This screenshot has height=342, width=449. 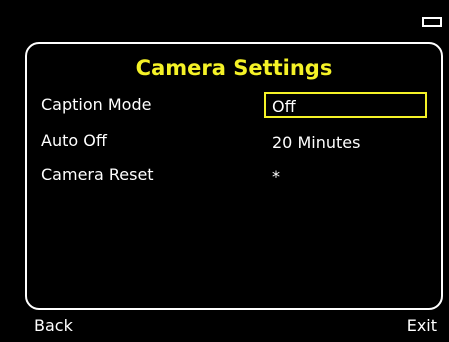 I want to click on back-button: Back, so click(x=53, y=326).